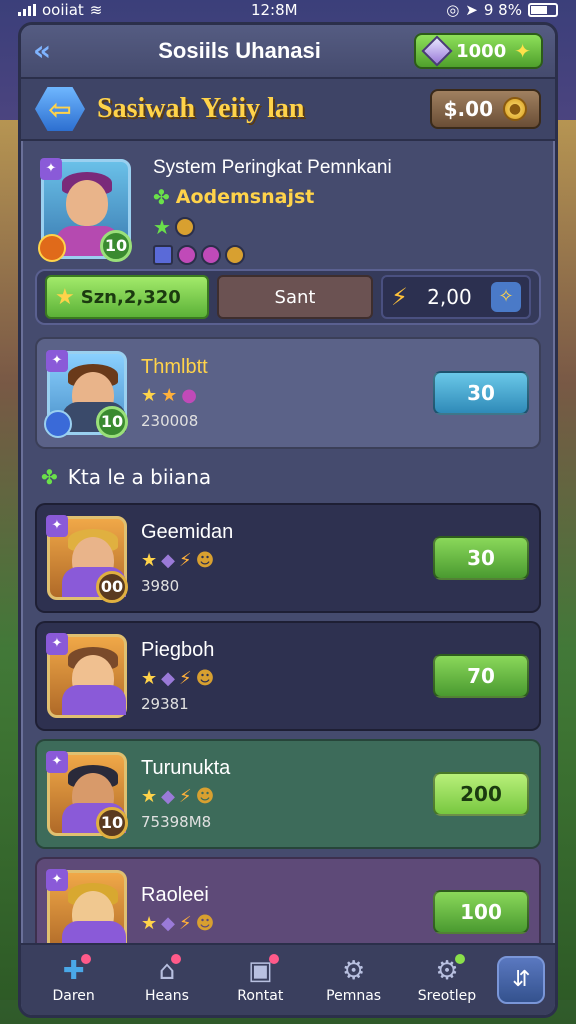  What do you see at coordinates (176, 822) in the screenshot?
I see `player-score: 75398M8` at bounding box center [176, 822].